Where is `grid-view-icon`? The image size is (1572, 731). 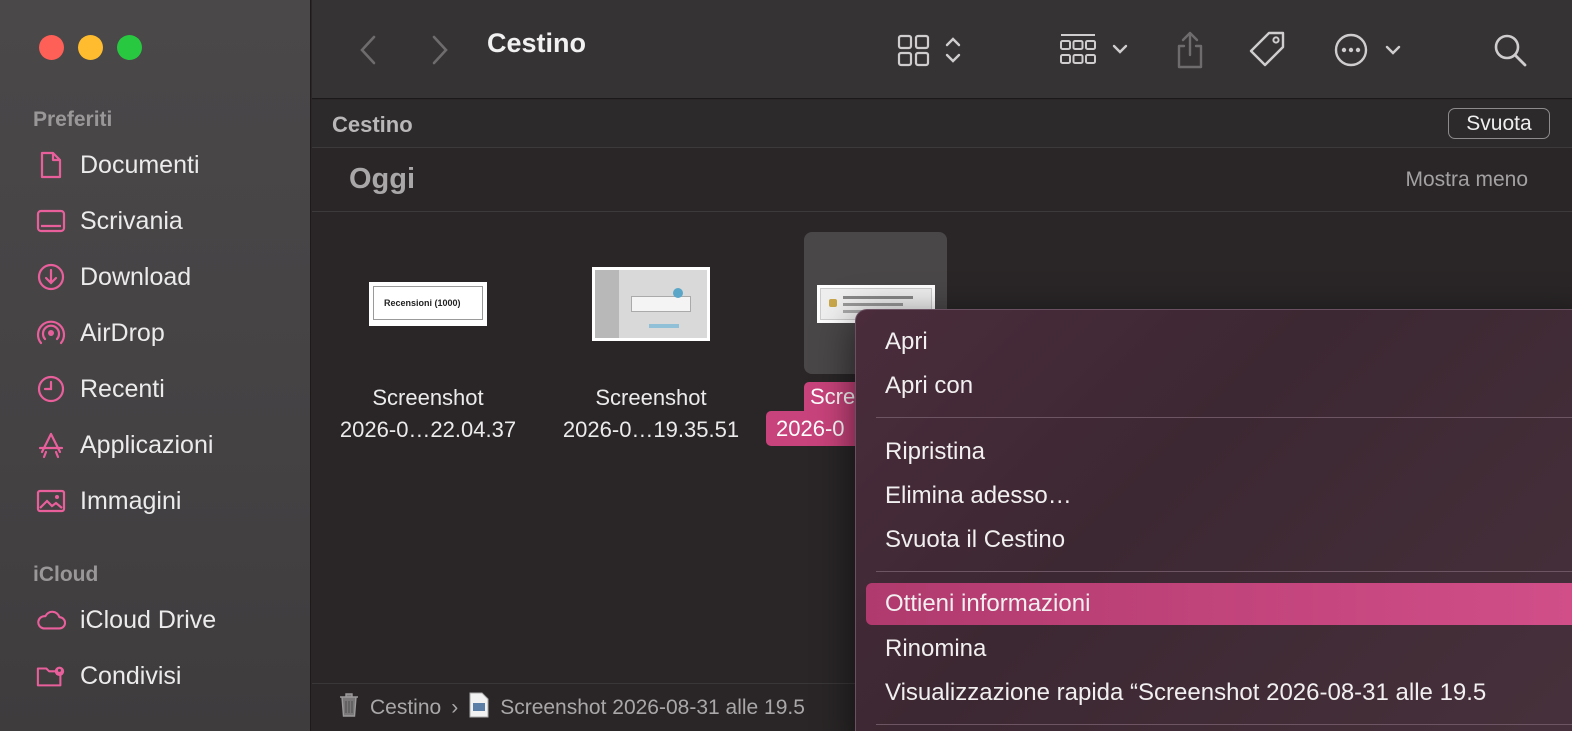 grid-view-icon is located at coordinates (913, 50).